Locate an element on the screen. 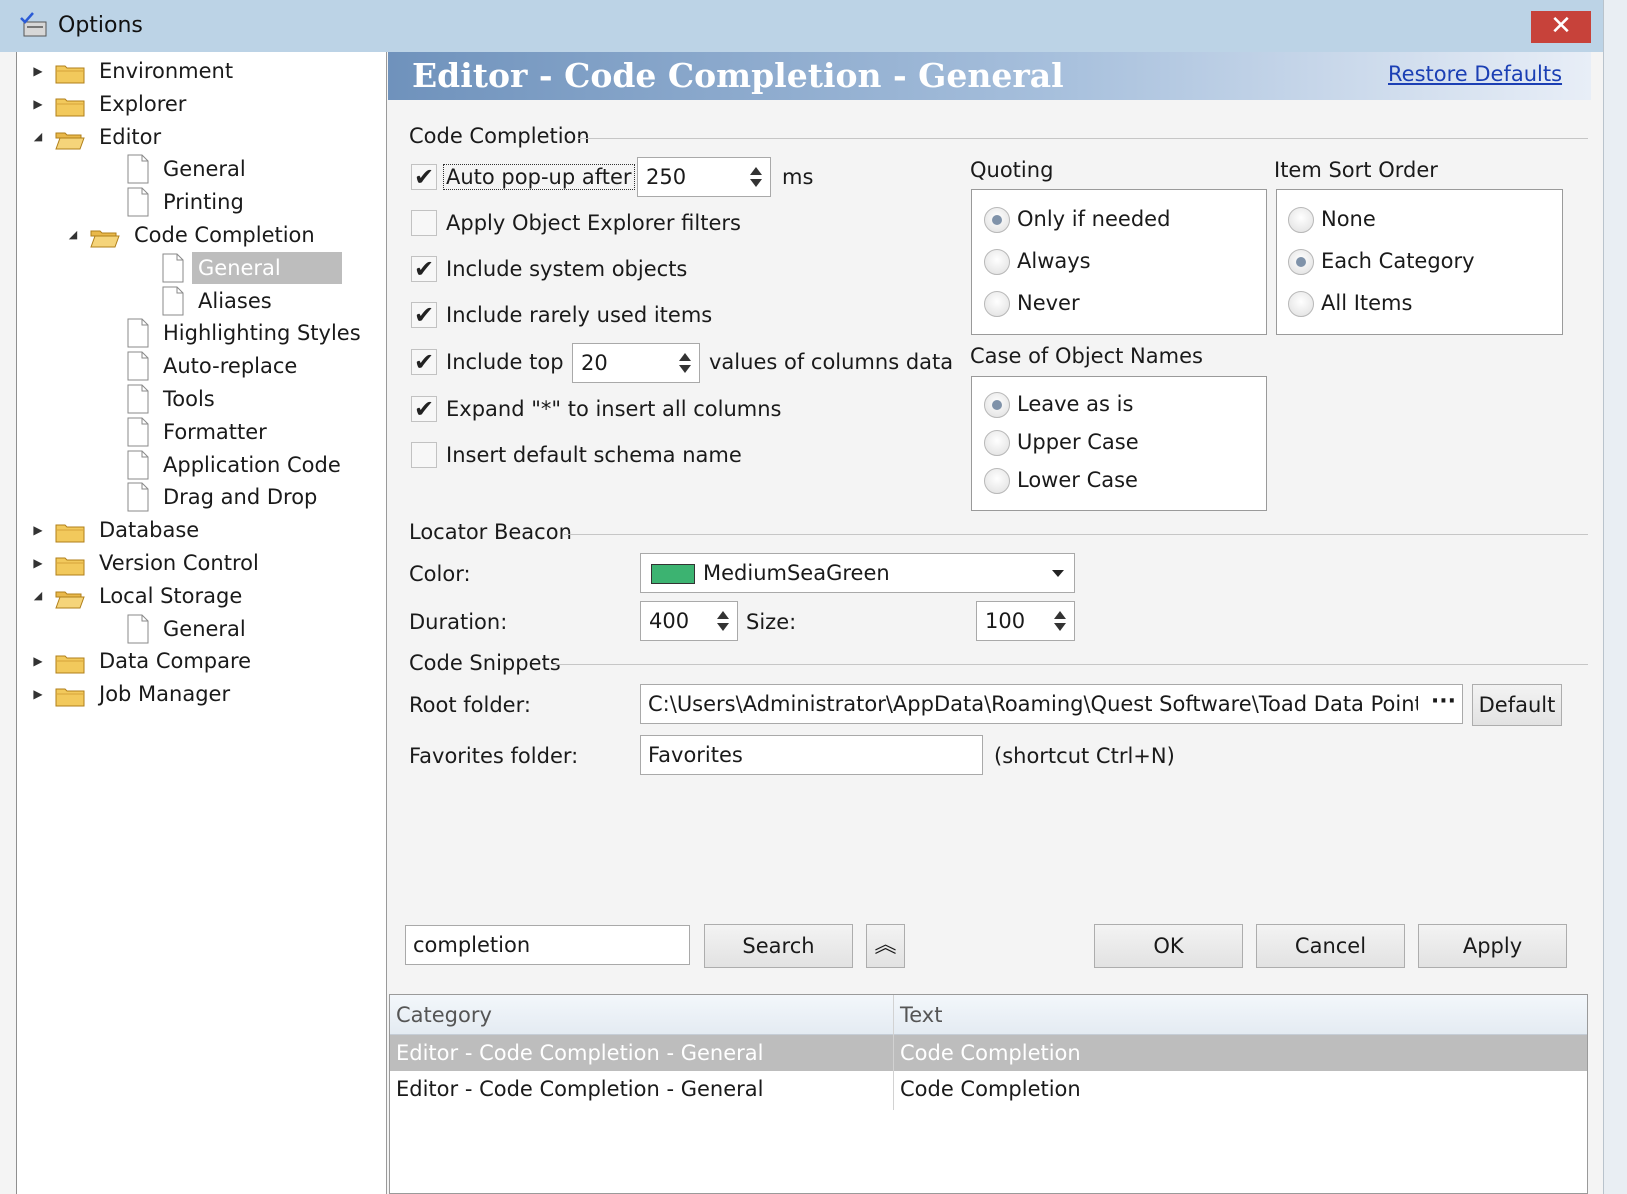  include-rare-label: Include rarely used items is located at coordinates (579, 315).